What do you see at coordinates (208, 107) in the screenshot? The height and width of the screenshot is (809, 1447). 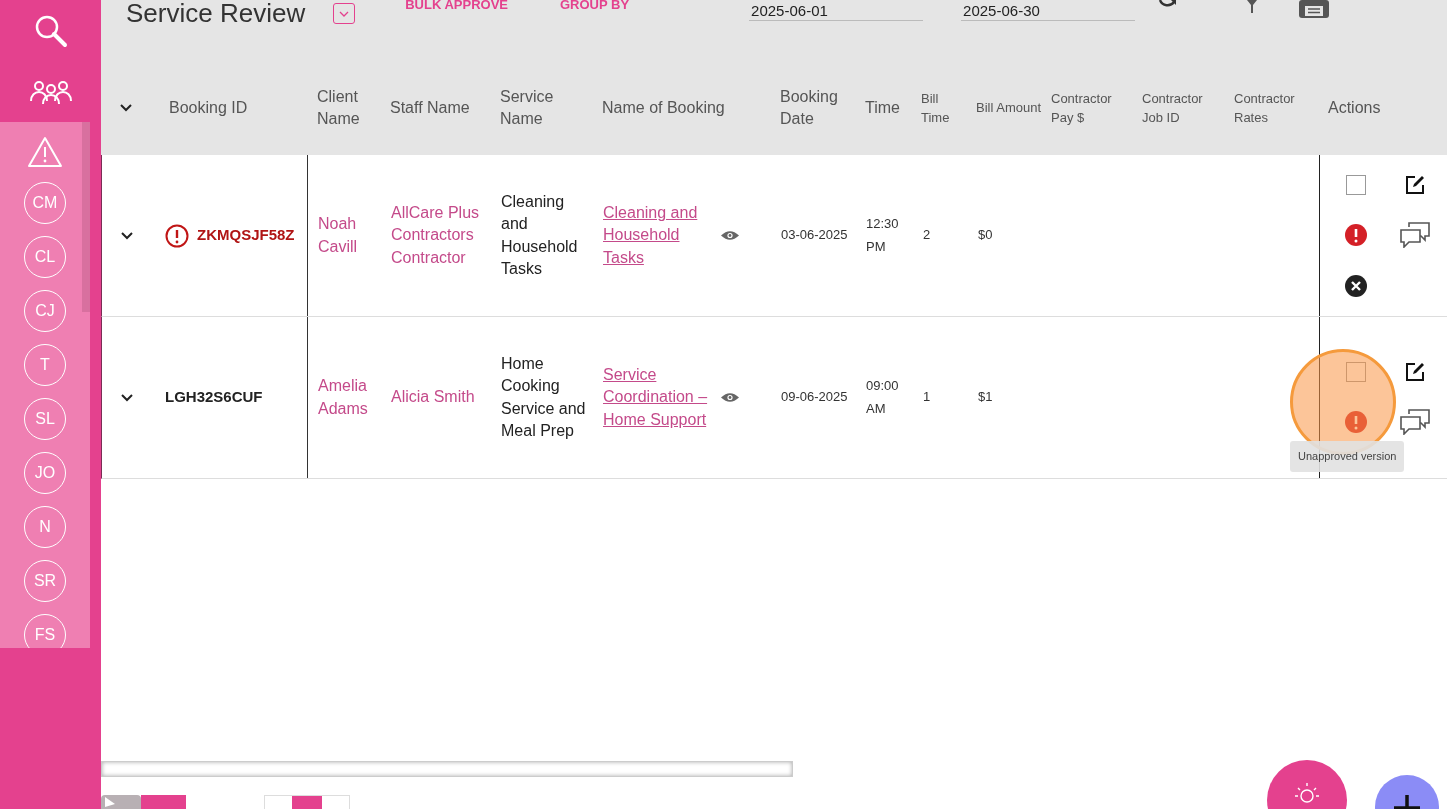 I see `column-header: Booking ID` at bounding box center [208, 107].